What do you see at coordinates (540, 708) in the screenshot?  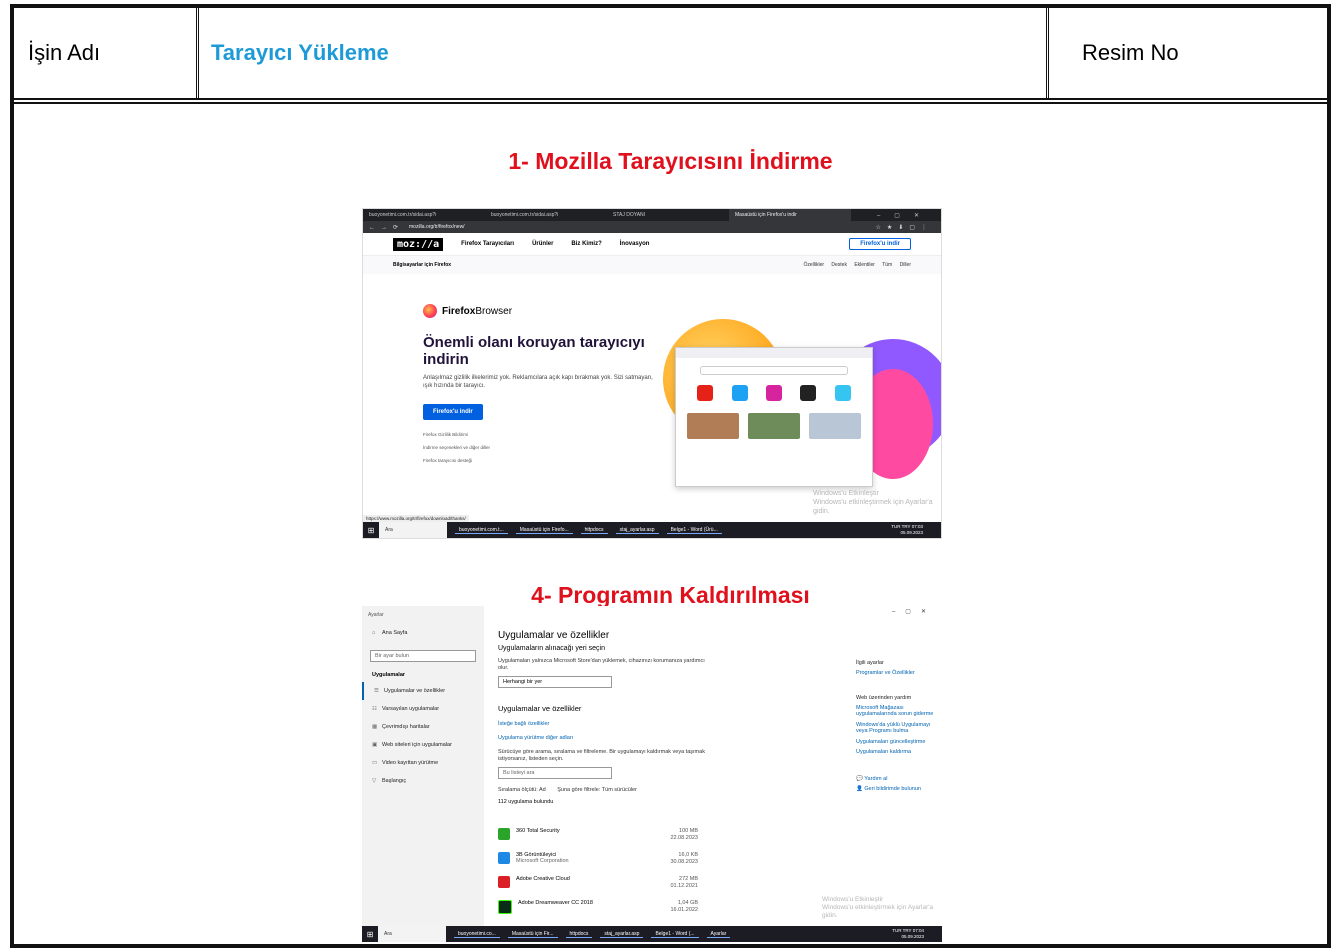 I see `apps-heading: Uygulamalar ve özellikler` at bounding box center [540, 708].